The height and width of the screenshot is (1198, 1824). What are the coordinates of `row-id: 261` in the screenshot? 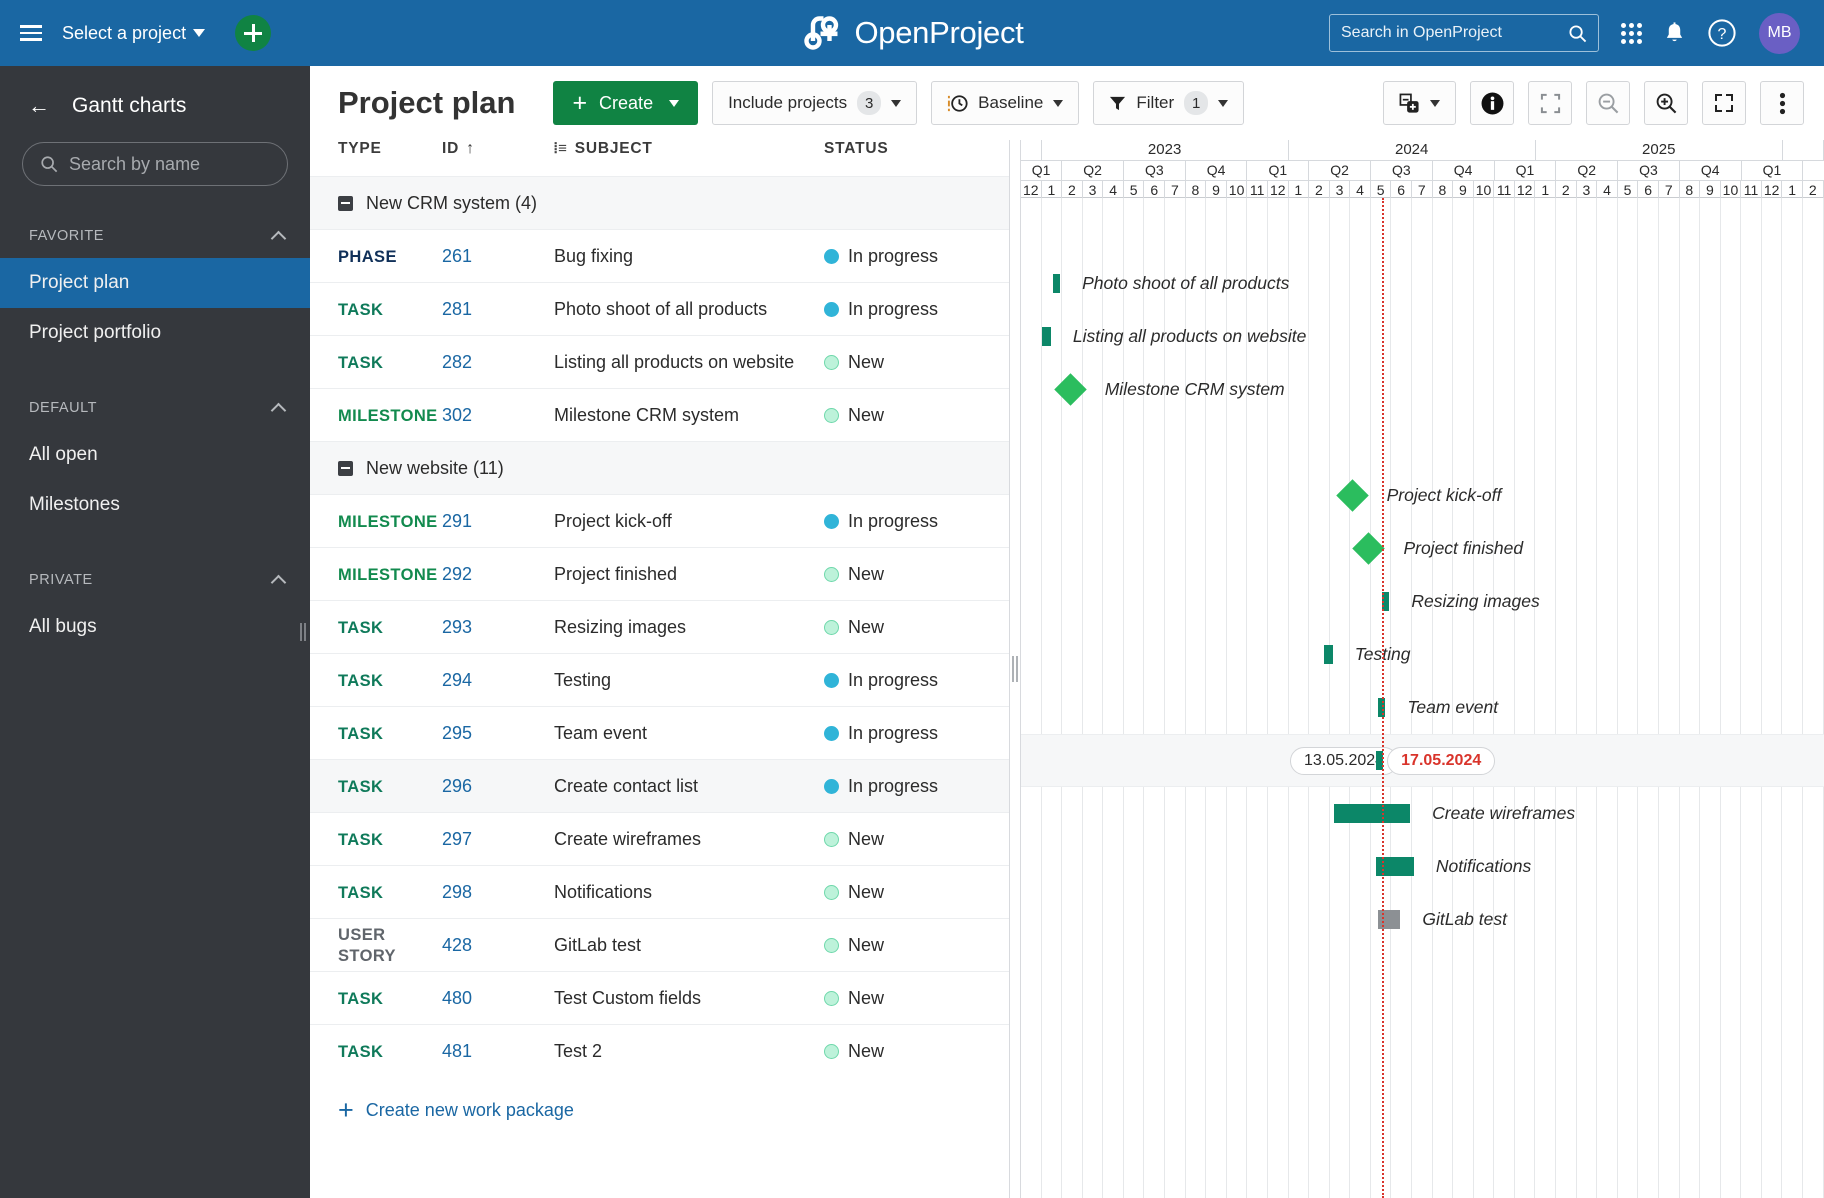 It's located at (457, 256).